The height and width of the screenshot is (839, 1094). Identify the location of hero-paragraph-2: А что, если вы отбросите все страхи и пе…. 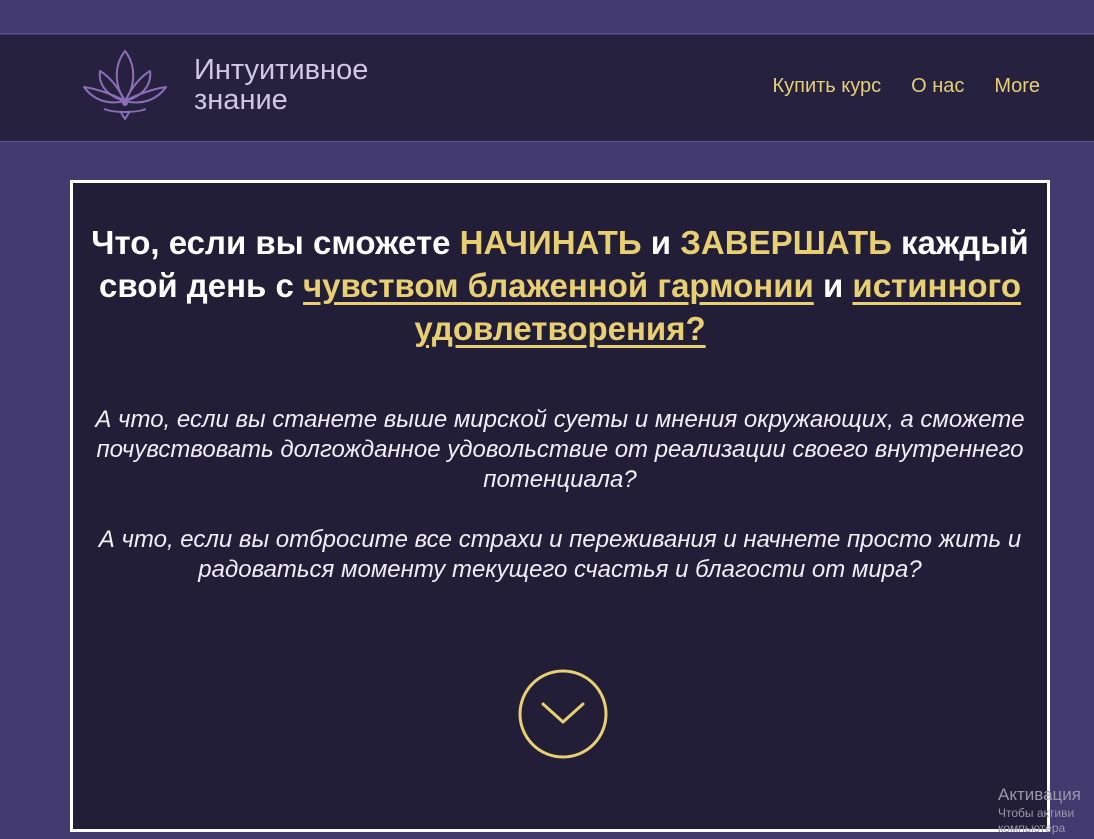
(560, 554).